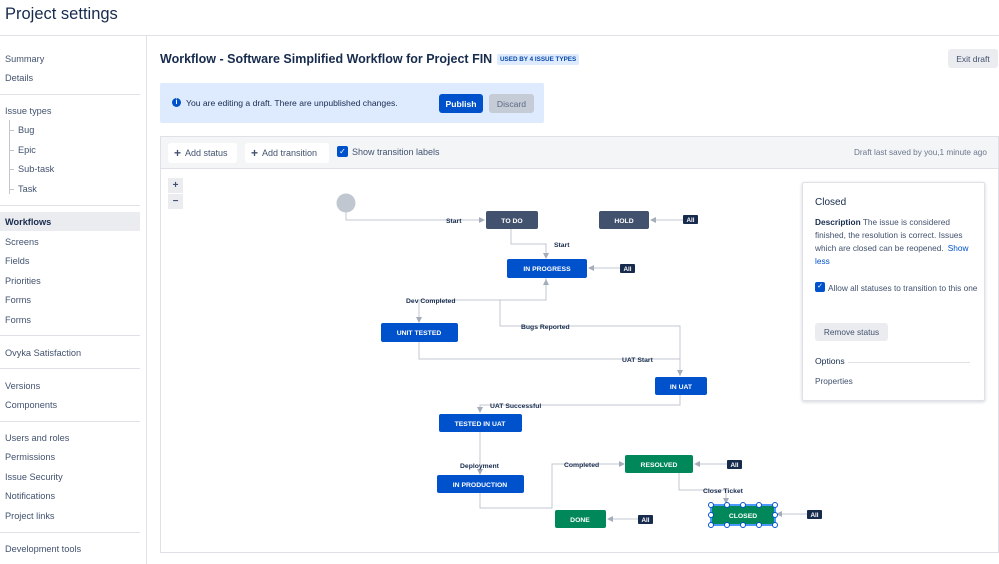  Describe the element at coordinates (511, 221) in the screenshot. I see `status-label-todo: TO DO` at that location.